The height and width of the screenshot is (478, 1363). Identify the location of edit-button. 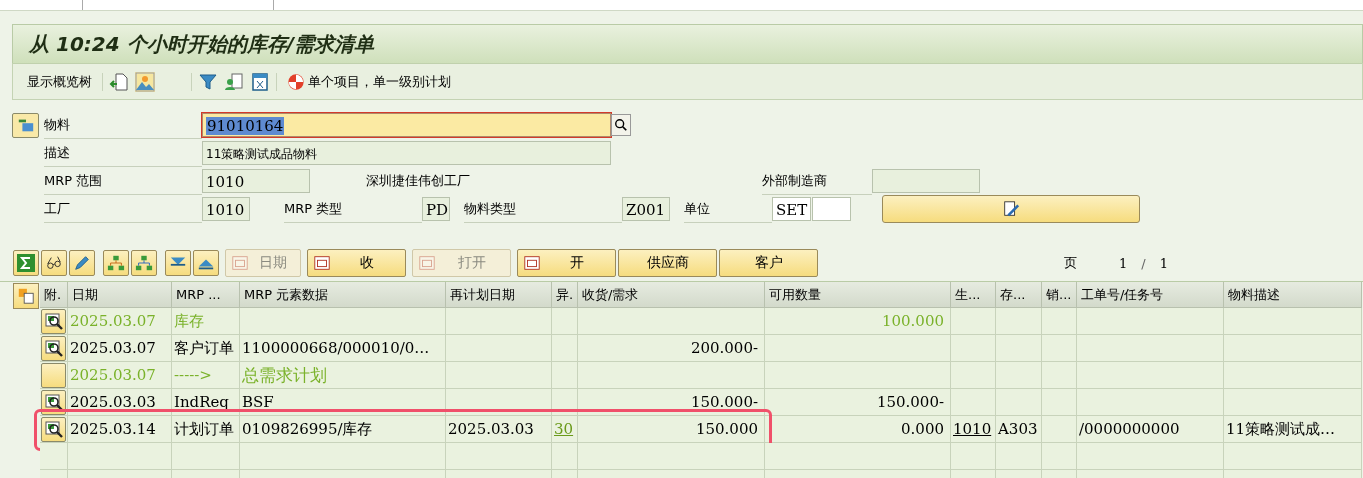
(1011, 209).